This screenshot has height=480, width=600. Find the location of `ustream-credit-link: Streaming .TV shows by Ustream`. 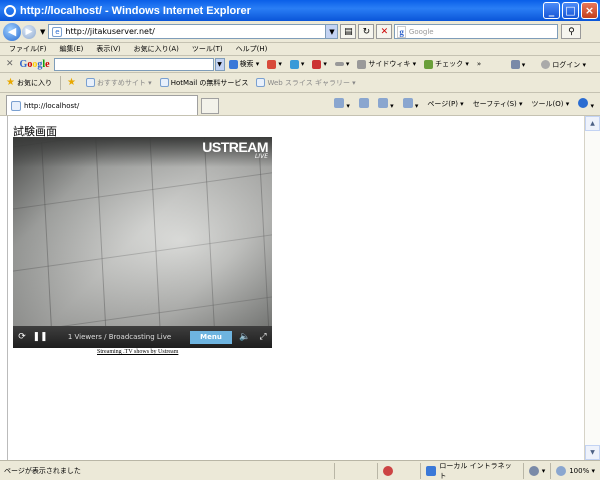

ustream-credit-link: Streaming .TV shows by Ustream is located at coordinates (137, 352).